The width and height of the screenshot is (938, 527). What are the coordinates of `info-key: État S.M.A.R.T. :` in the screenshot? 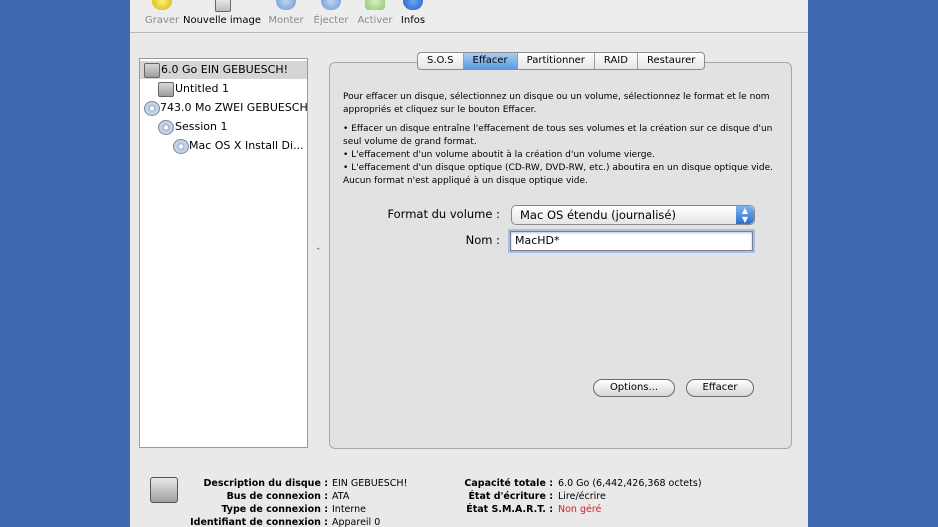 It's located at (509, 509).